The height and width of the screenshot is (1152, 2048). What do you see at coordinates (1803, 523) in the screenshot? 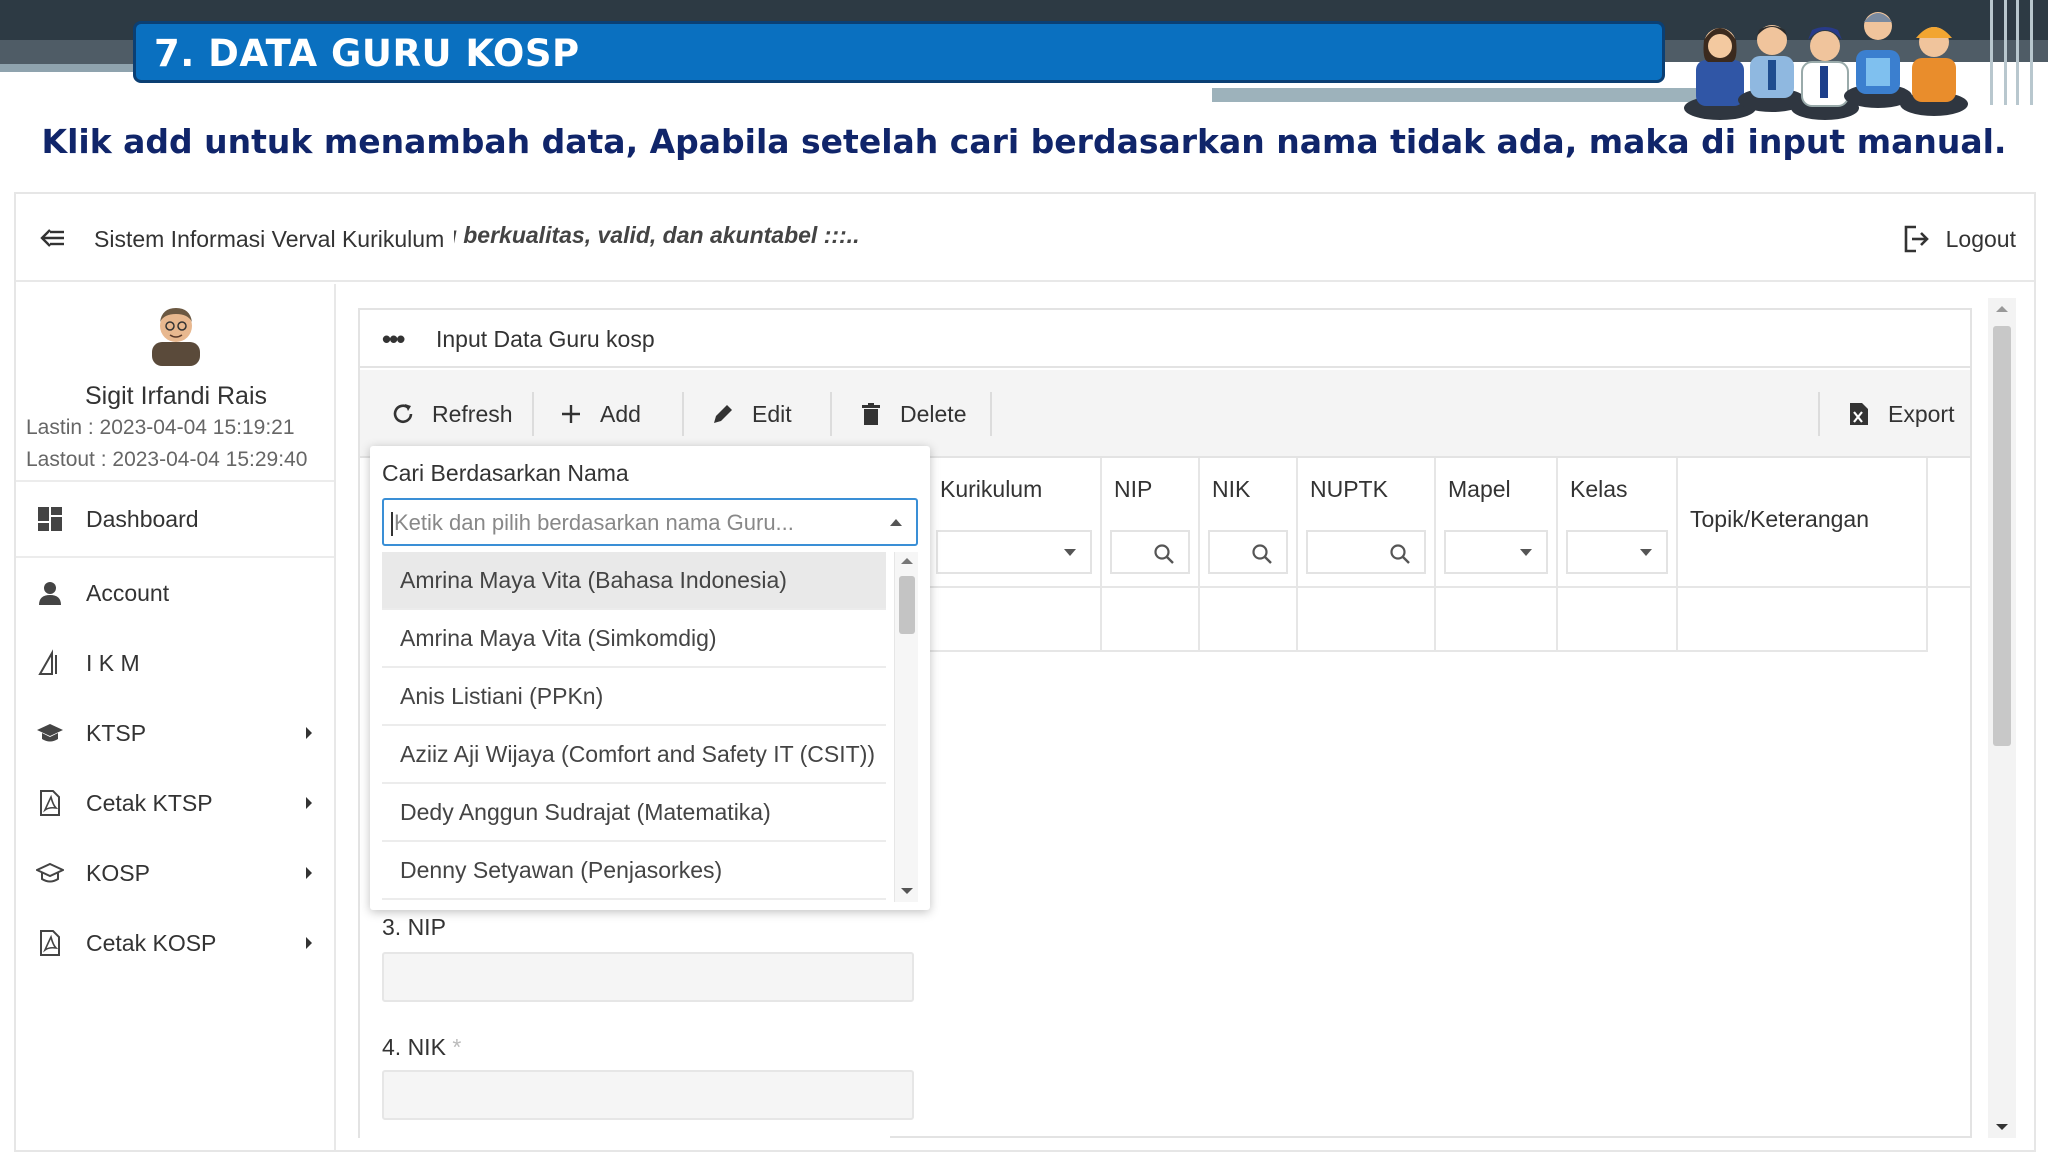
I see `grid-column-topik: Topik/Keterangan` at bounding box center [1803, 523].